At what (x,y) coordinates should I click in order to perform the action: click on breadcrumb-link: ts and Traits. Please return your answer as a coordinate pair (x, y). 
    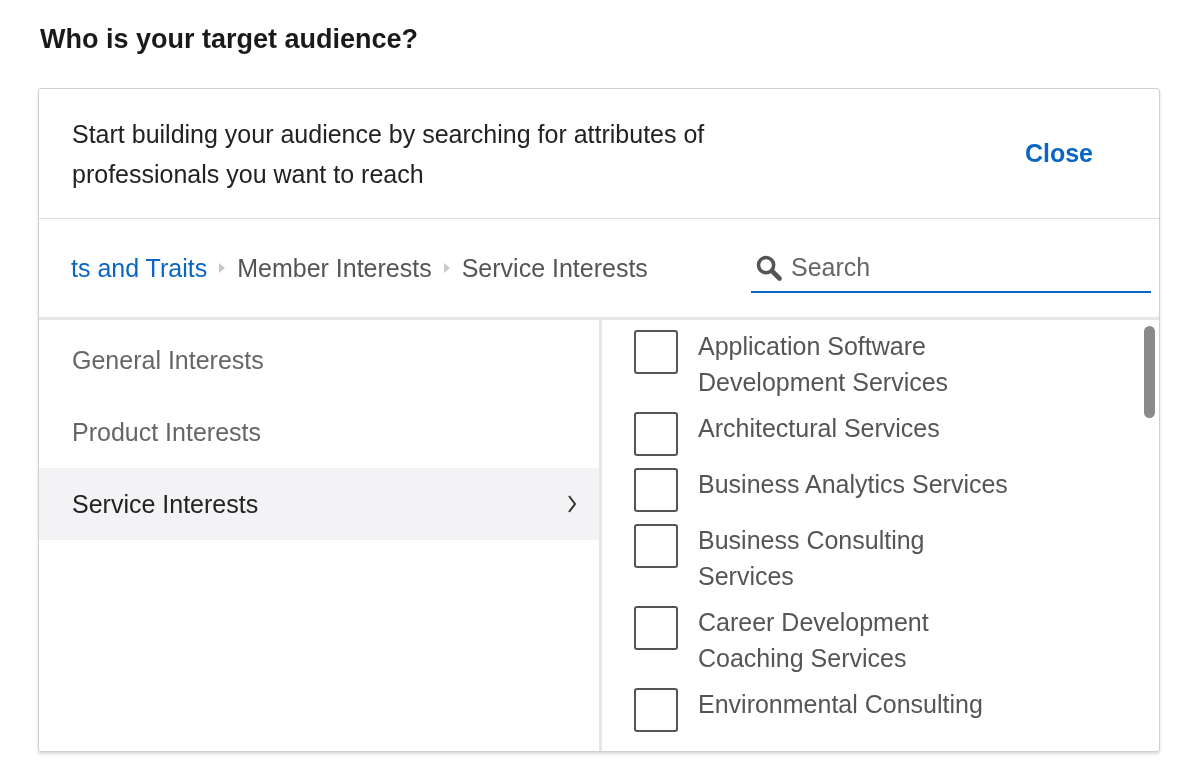
    Looking at the image, I should click on (139, 268).